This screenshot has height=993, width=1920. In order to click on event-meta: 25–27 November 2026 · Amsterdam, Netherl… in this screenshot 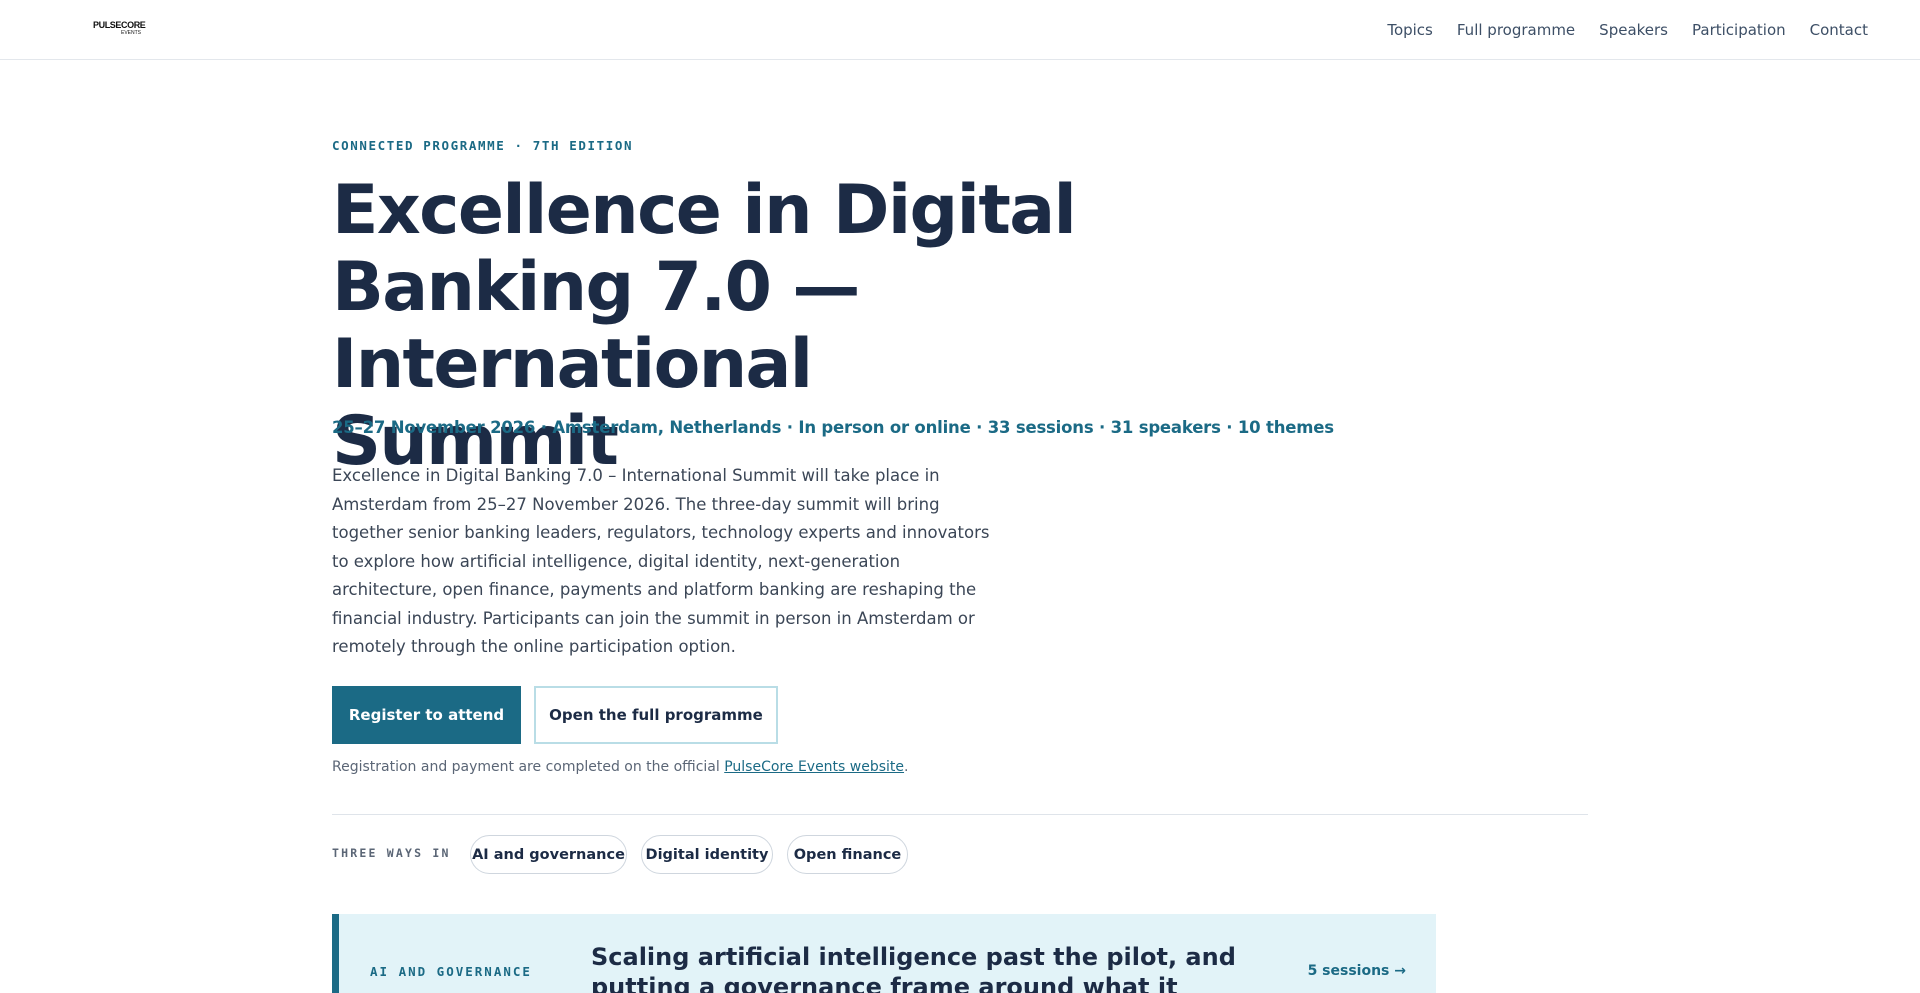, I will do `click(833, 427)`.